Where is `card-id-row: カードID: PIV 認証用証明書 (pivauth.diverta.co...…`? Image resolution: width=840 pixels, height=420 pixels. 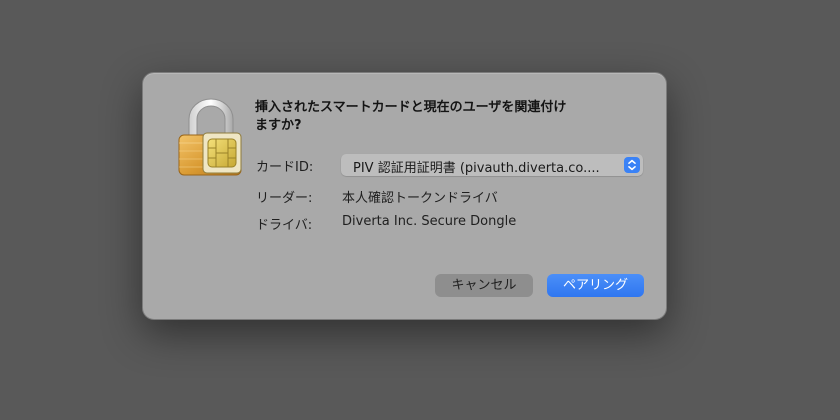 card-id-row: カードID: PIV 認証用証明書 (pivauth.diverta.co...… is located at coordinates (456, 165).